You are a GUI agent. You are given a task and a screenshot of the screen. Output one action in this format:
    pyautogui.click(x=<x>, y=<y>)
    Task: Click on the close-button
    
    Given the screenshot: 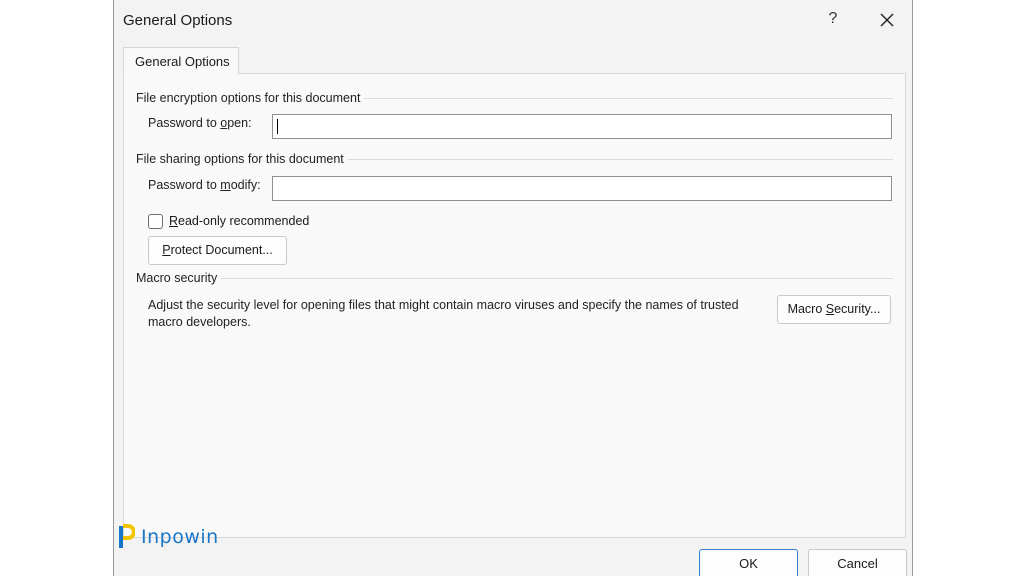 What is the action you would take?
    pyautogui.click(x=887, y=20)
    